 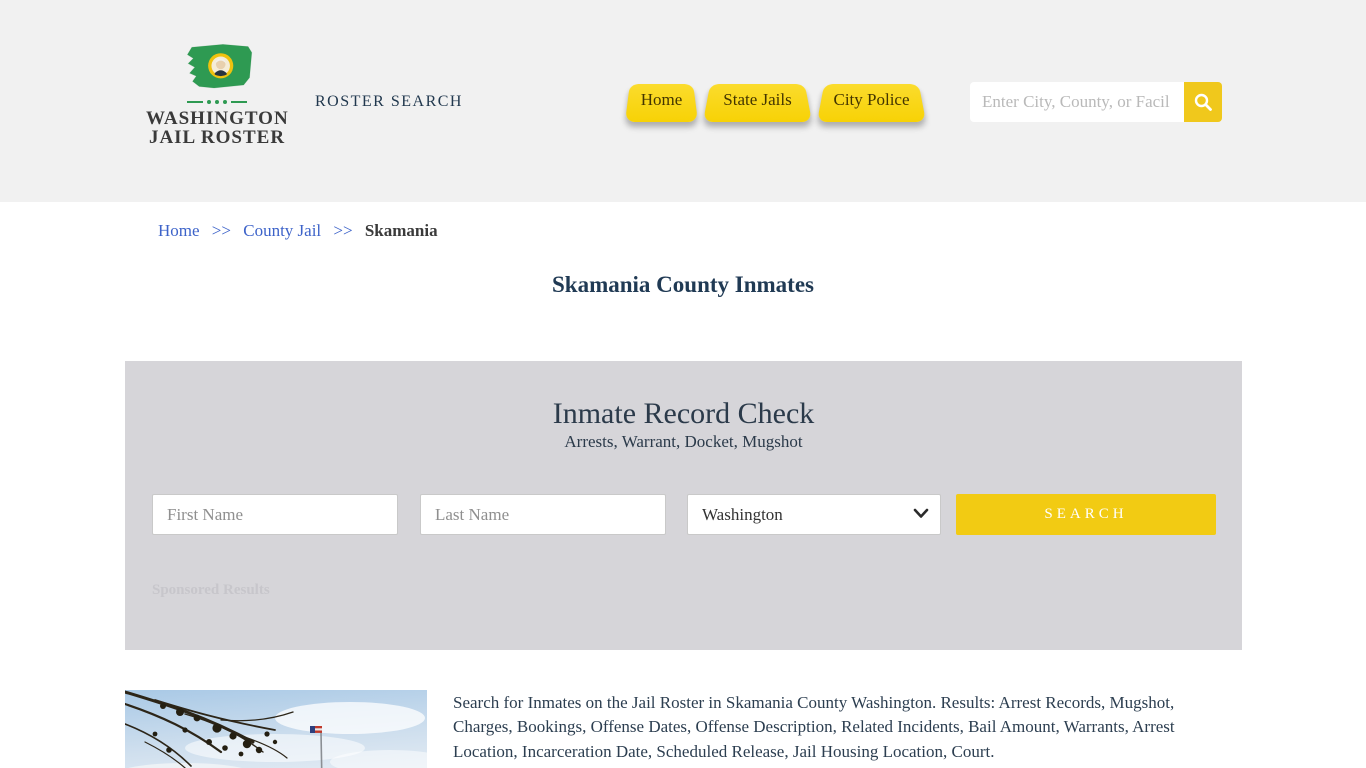 What do you see at coordinates (217, 93) in the screenshot?
I see `site-logo: WASHINGTON JAIL ROSTER` at bounding box center [217, 93].